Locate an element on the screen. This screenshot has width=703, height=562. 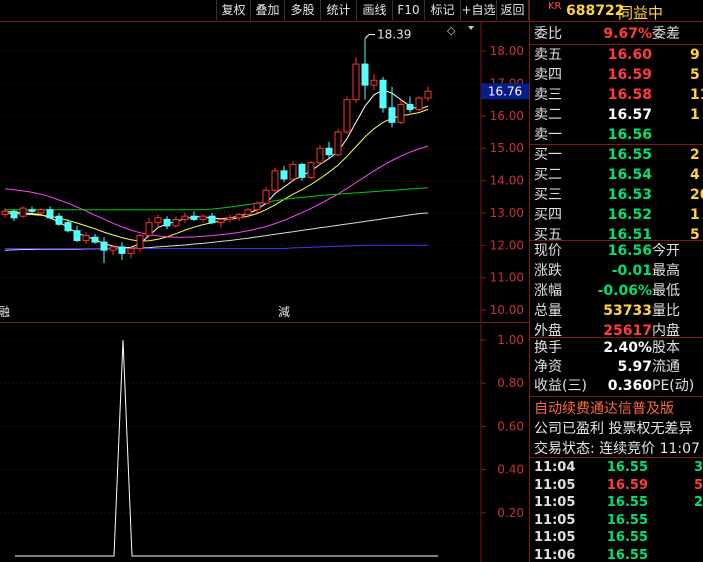
quote-row: 总量 53733 量比 is located at coordinates (616, 311).